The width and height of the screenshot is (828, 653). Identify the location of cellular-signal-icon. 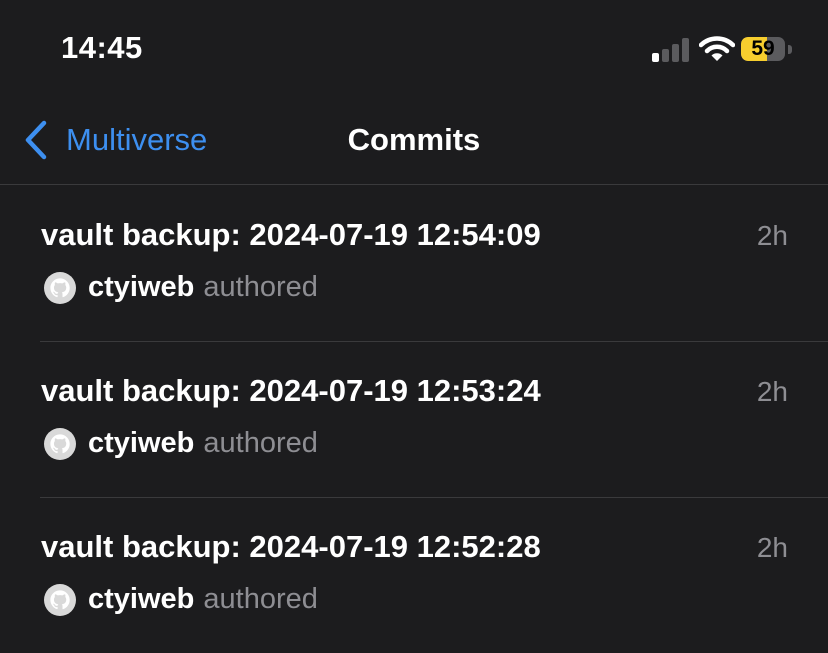
(670, 50).